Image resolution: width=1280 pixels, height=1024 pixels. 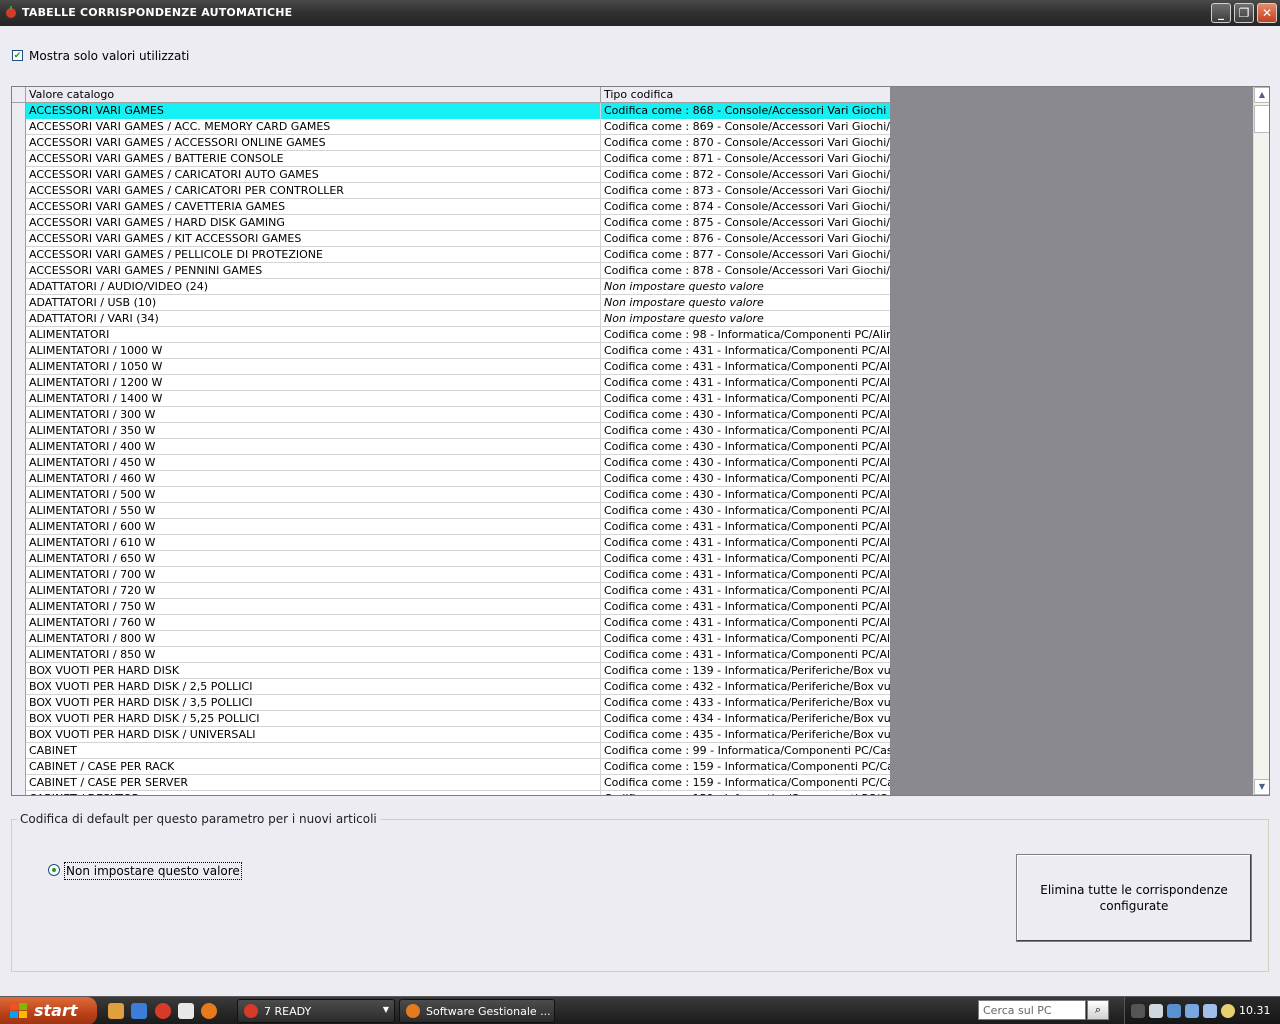 What do you see at coordinates (313, 111) in the screenshot?
I see `cell-valore-catalogo: ACCESSORI VARI GAMES` at bounding box center [313, 111].